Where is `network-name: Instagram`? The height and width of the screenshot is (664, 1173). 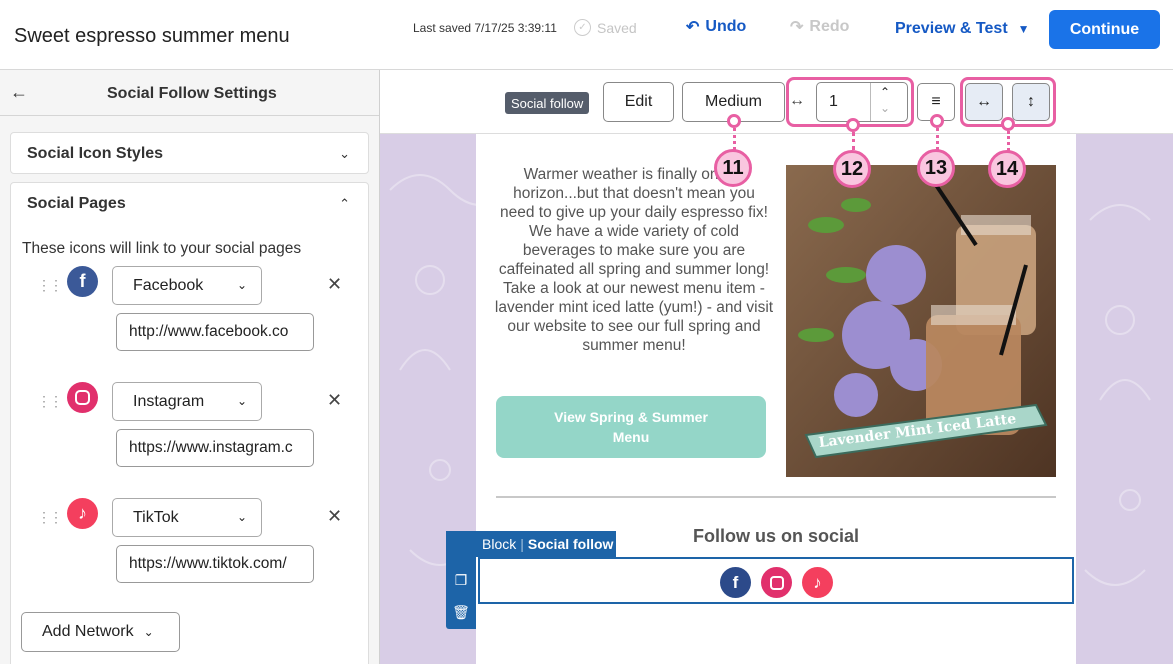
network-name: Instagram is located at coordinates (169, 401).